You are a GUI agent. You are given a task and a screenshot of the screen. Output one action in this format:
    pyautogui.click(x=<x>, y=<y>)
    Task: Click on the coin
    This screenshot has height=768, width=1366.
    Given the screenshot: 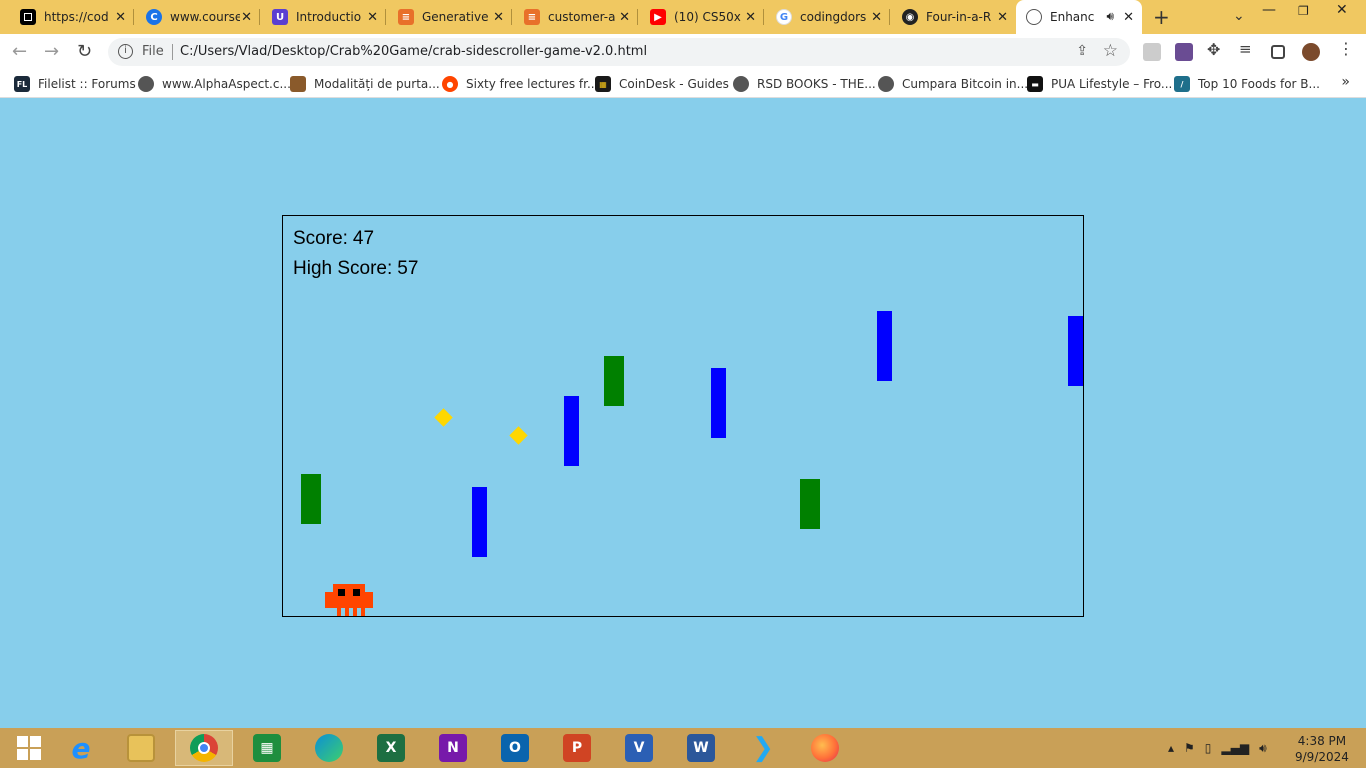 What is the action you would take?
    pyautogui.click(x=518, y=435)
    